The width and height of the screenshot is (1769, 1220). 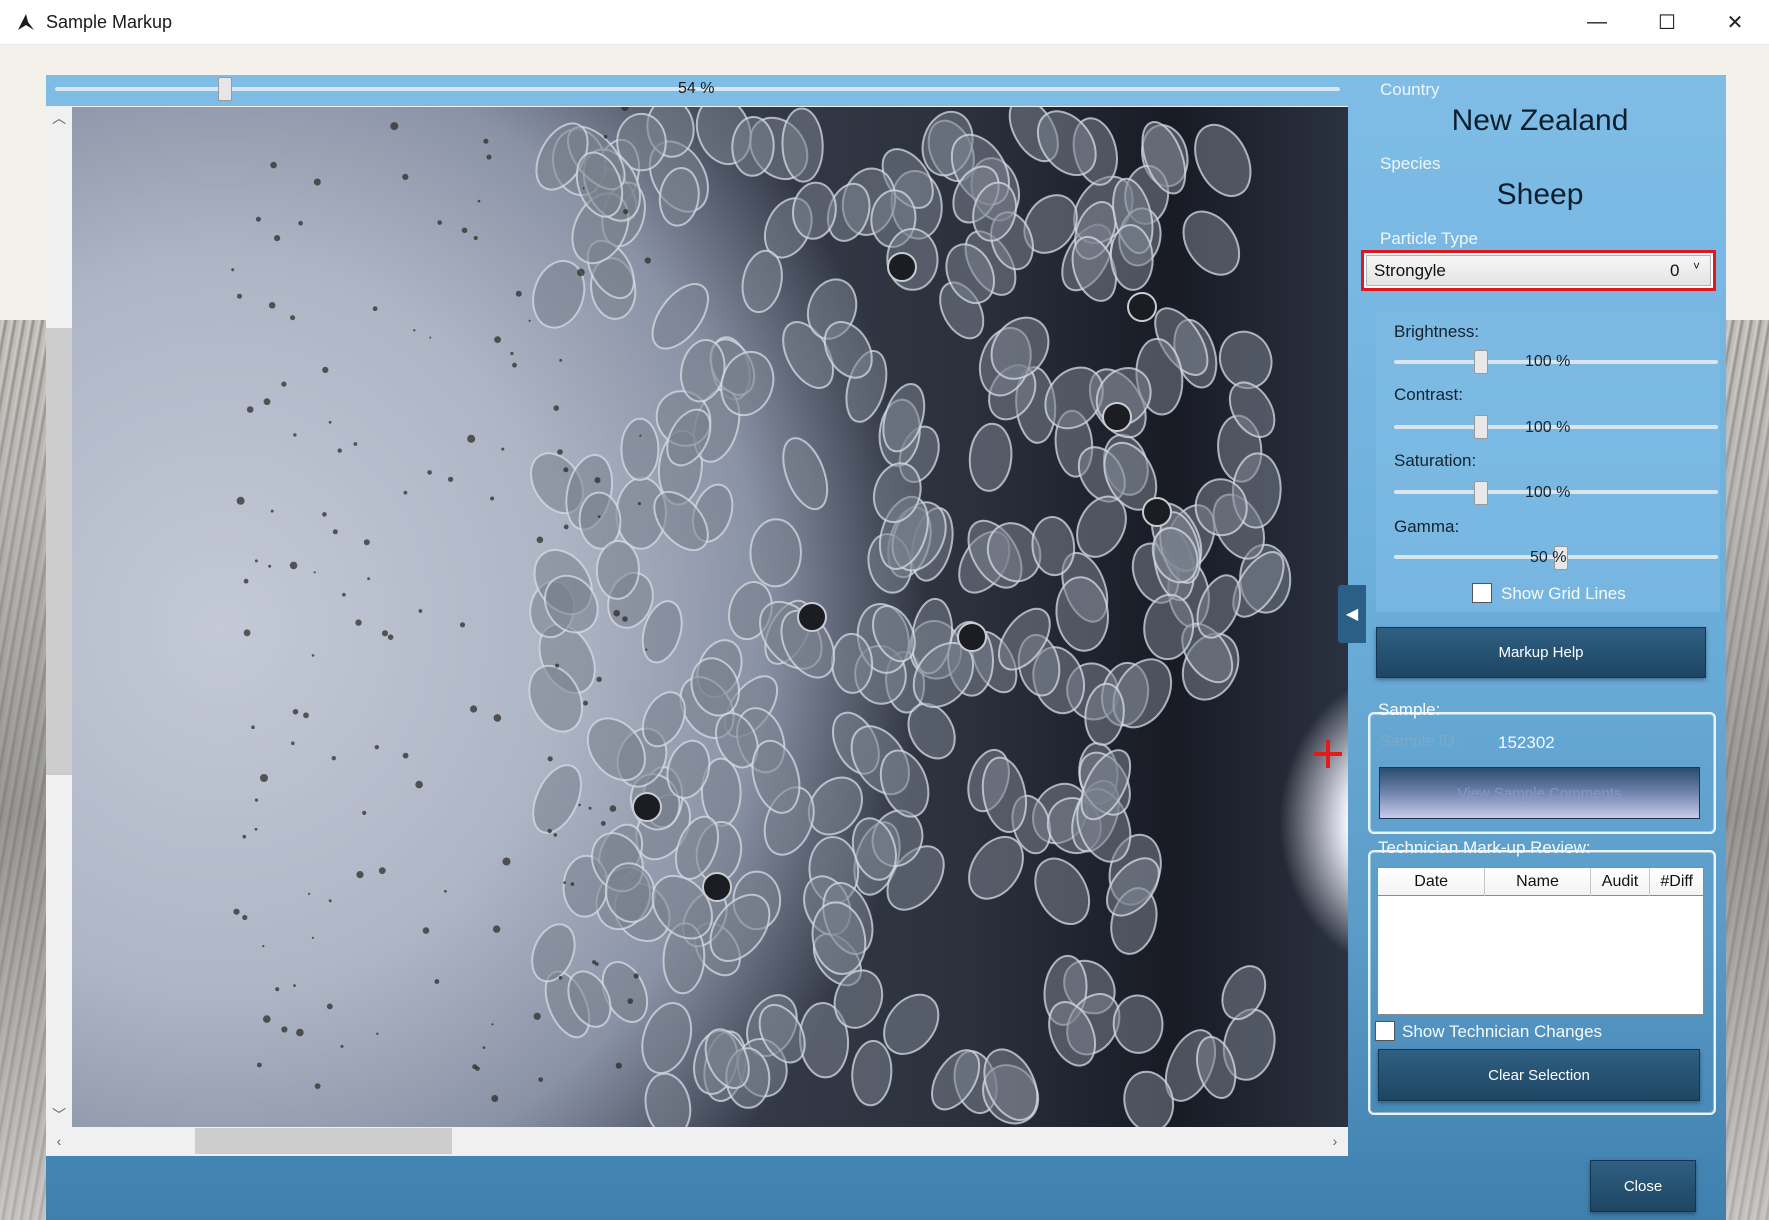 I want to click on brightness-value: 100 %, so click(x=1548, y=361).